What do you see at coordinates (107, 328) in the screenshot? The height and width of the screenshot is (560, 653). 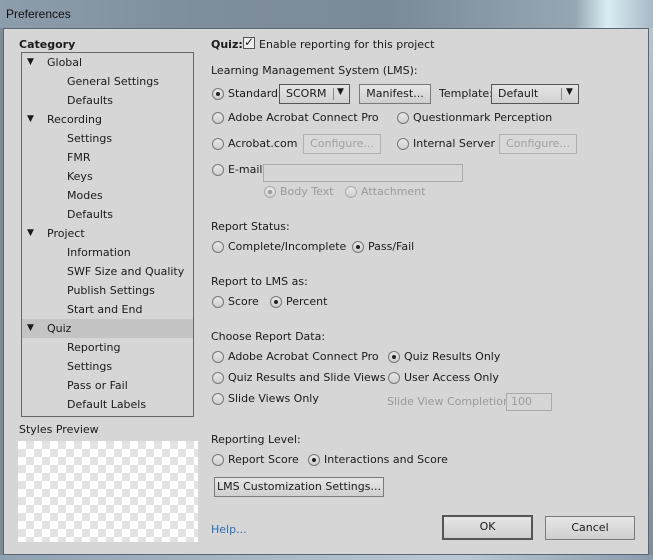 I see `tree-item-quiz: ▼ Quiz` at bounding box center [107, 328].